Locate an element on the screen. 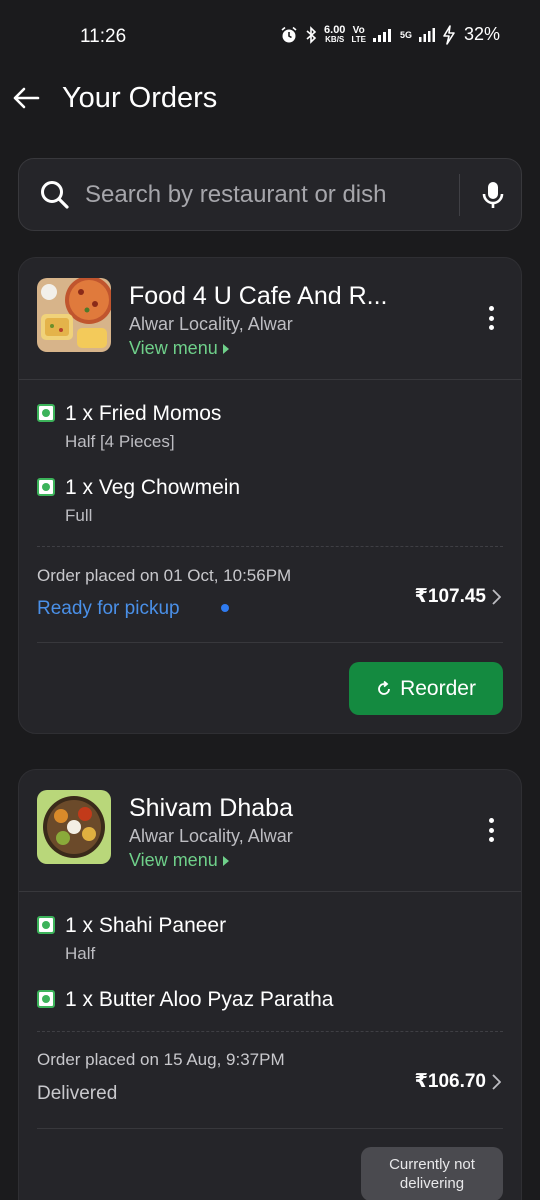 The image size is (540, 1200). reorder-label: Reorder is located at coordinates (438, 688).